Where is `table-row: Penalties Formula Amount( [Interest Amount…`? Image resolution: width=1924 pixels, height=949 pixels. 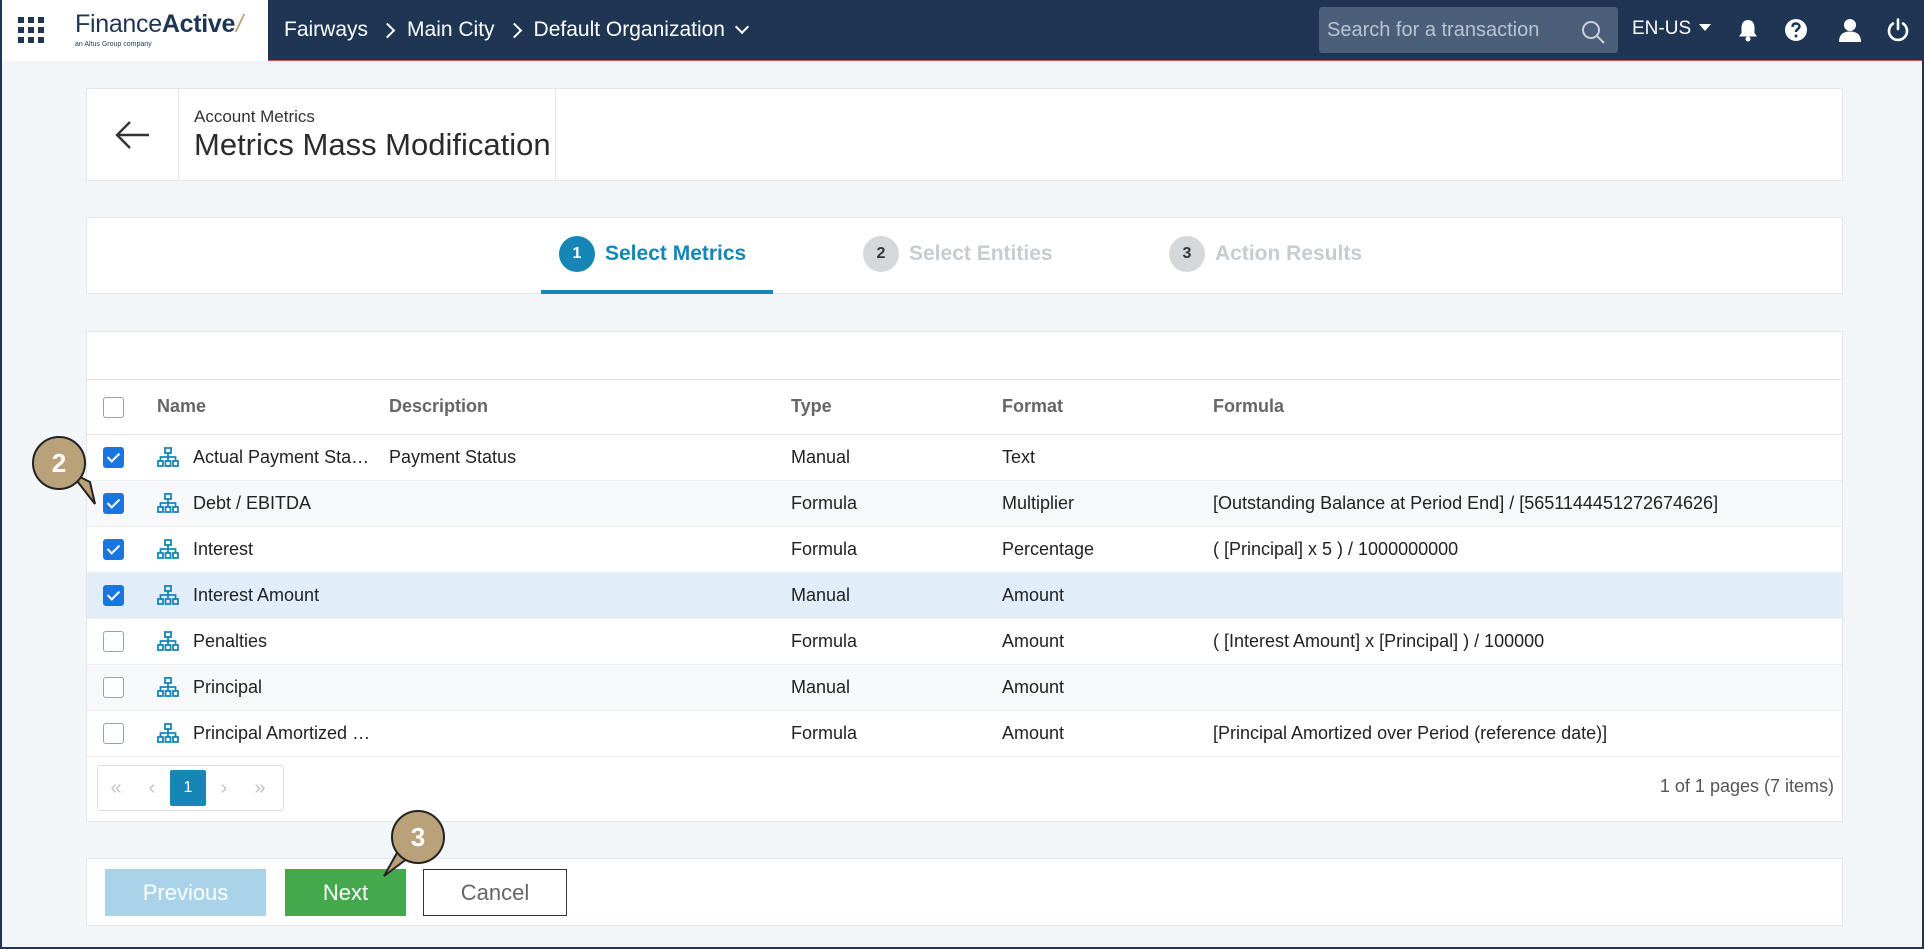 table-row: Penalties Formula Amount( [Interest Amount… is located at coordinates (964, 641).